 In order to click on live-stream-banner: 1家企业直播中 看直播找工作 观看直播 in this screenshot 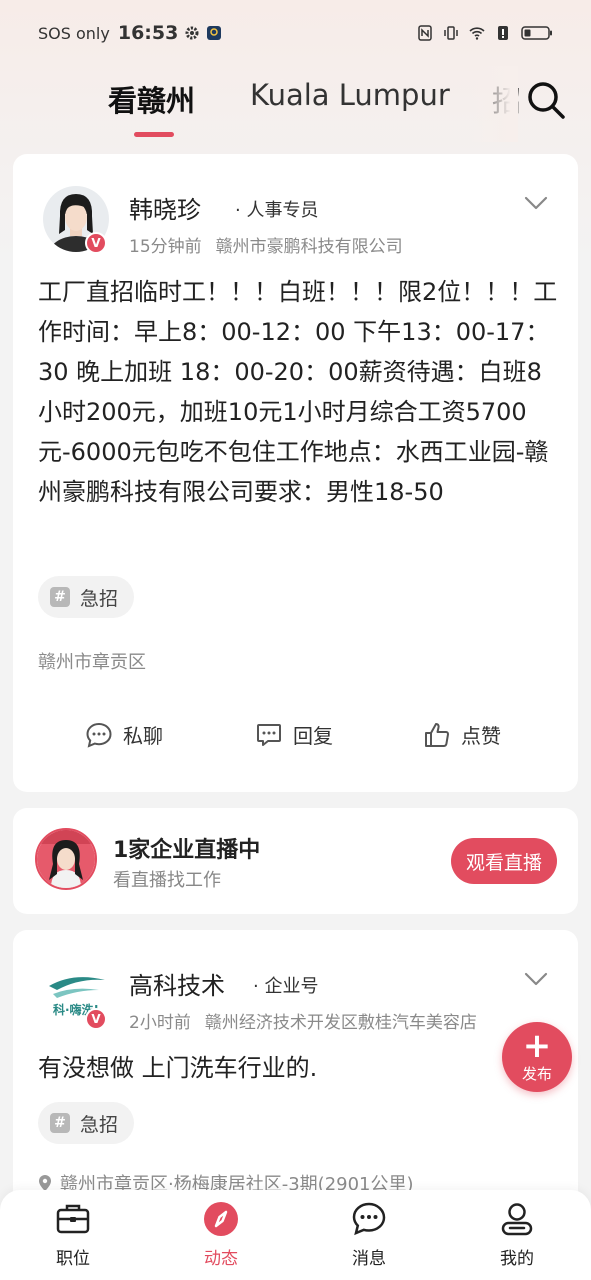, I will do `click(295, 861)`.